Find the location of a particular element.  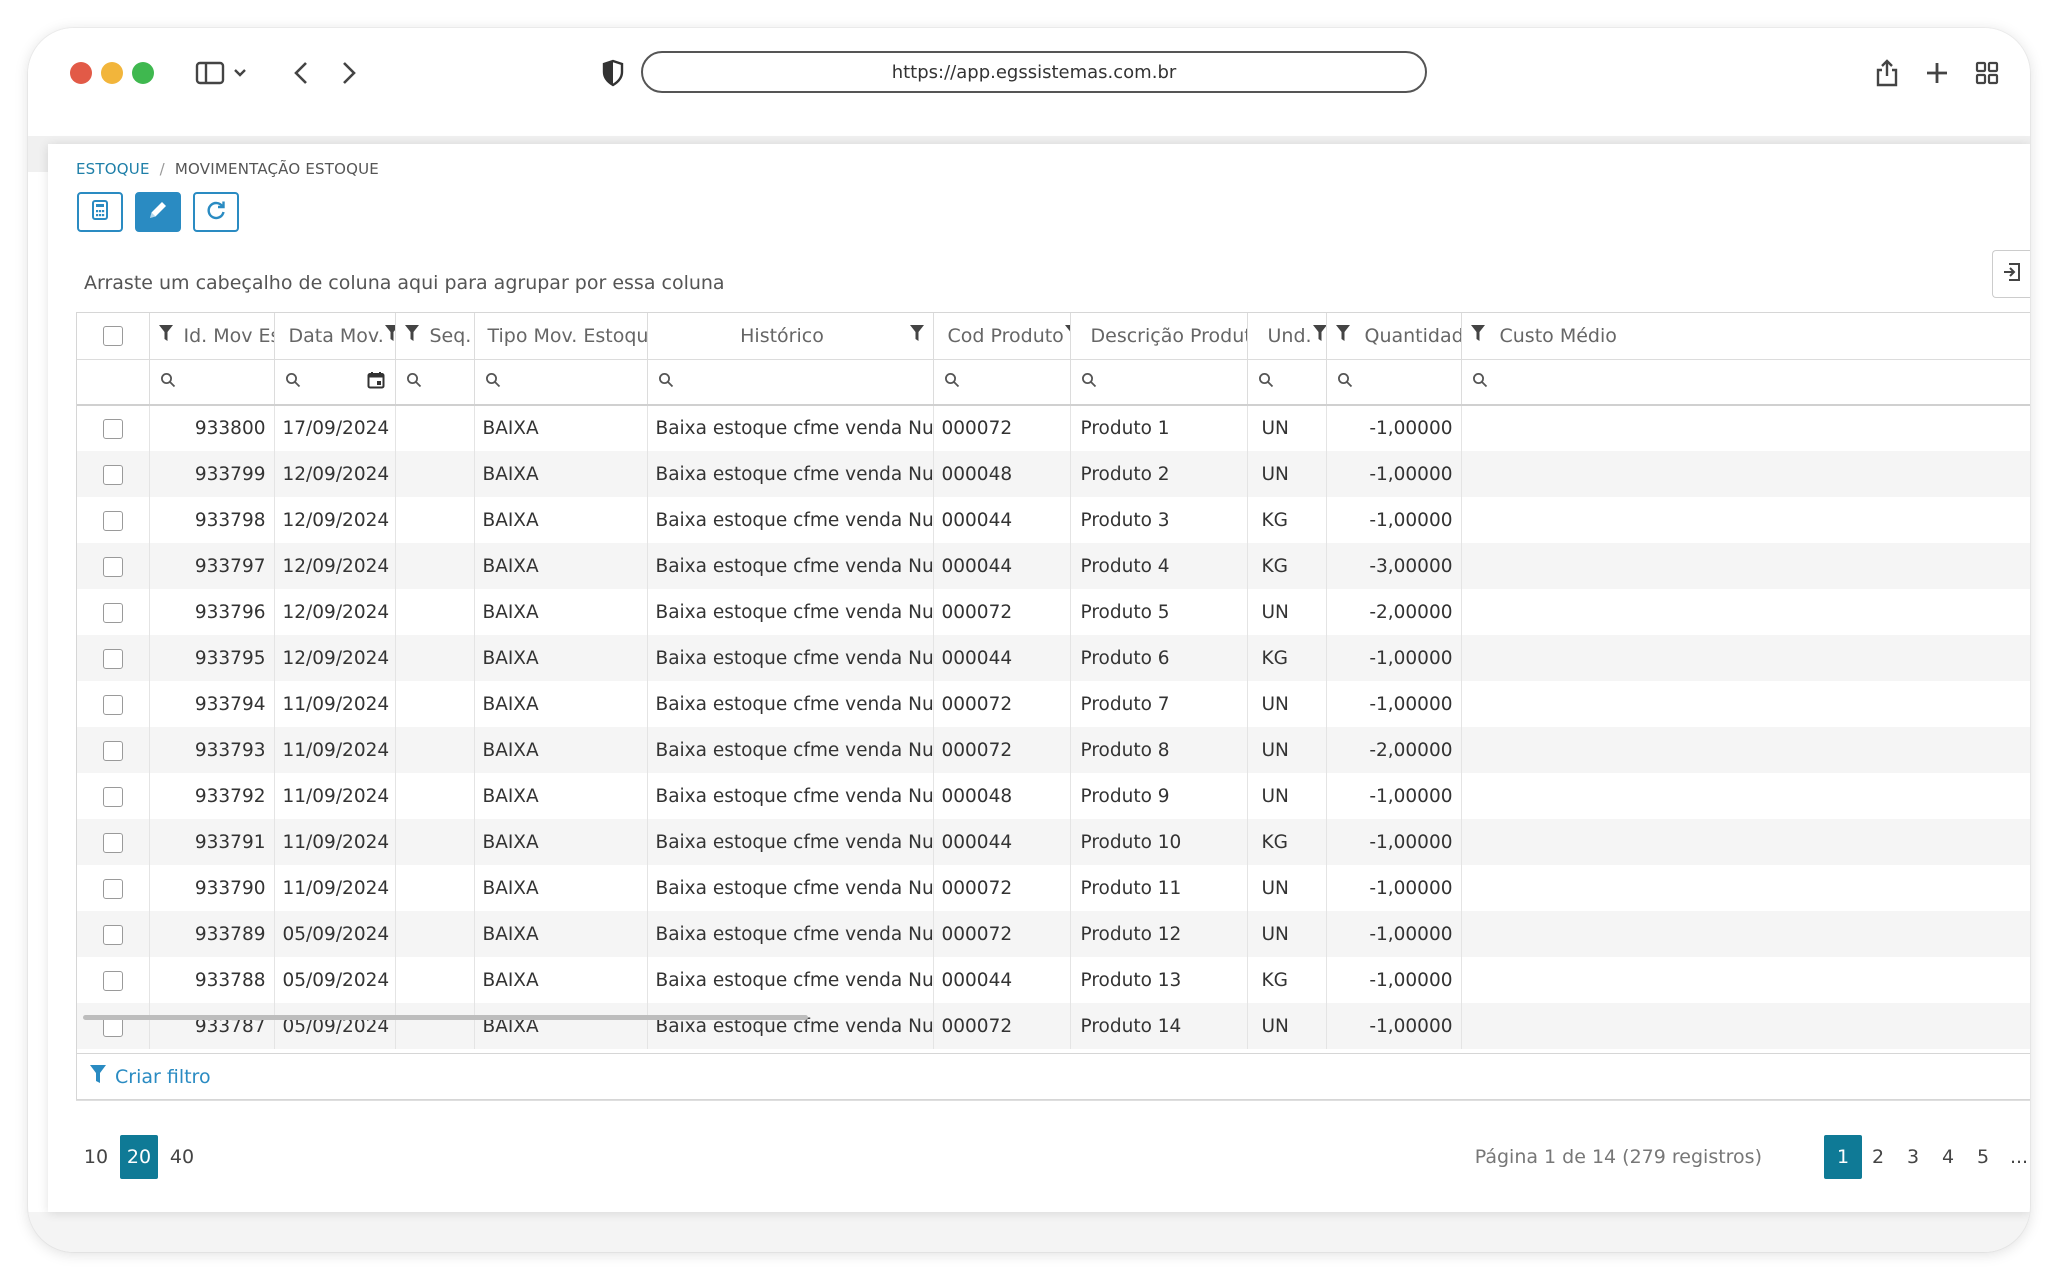

quantidade-cell: -3,00000 is located at coordinates (1394, 566).